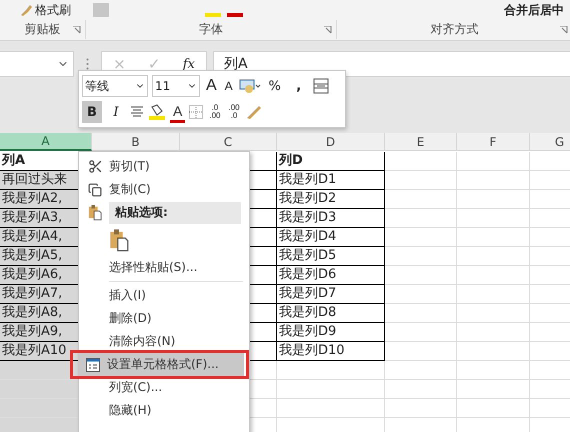  I want to click on table-cell: 我是列D2, so click(331, 199).